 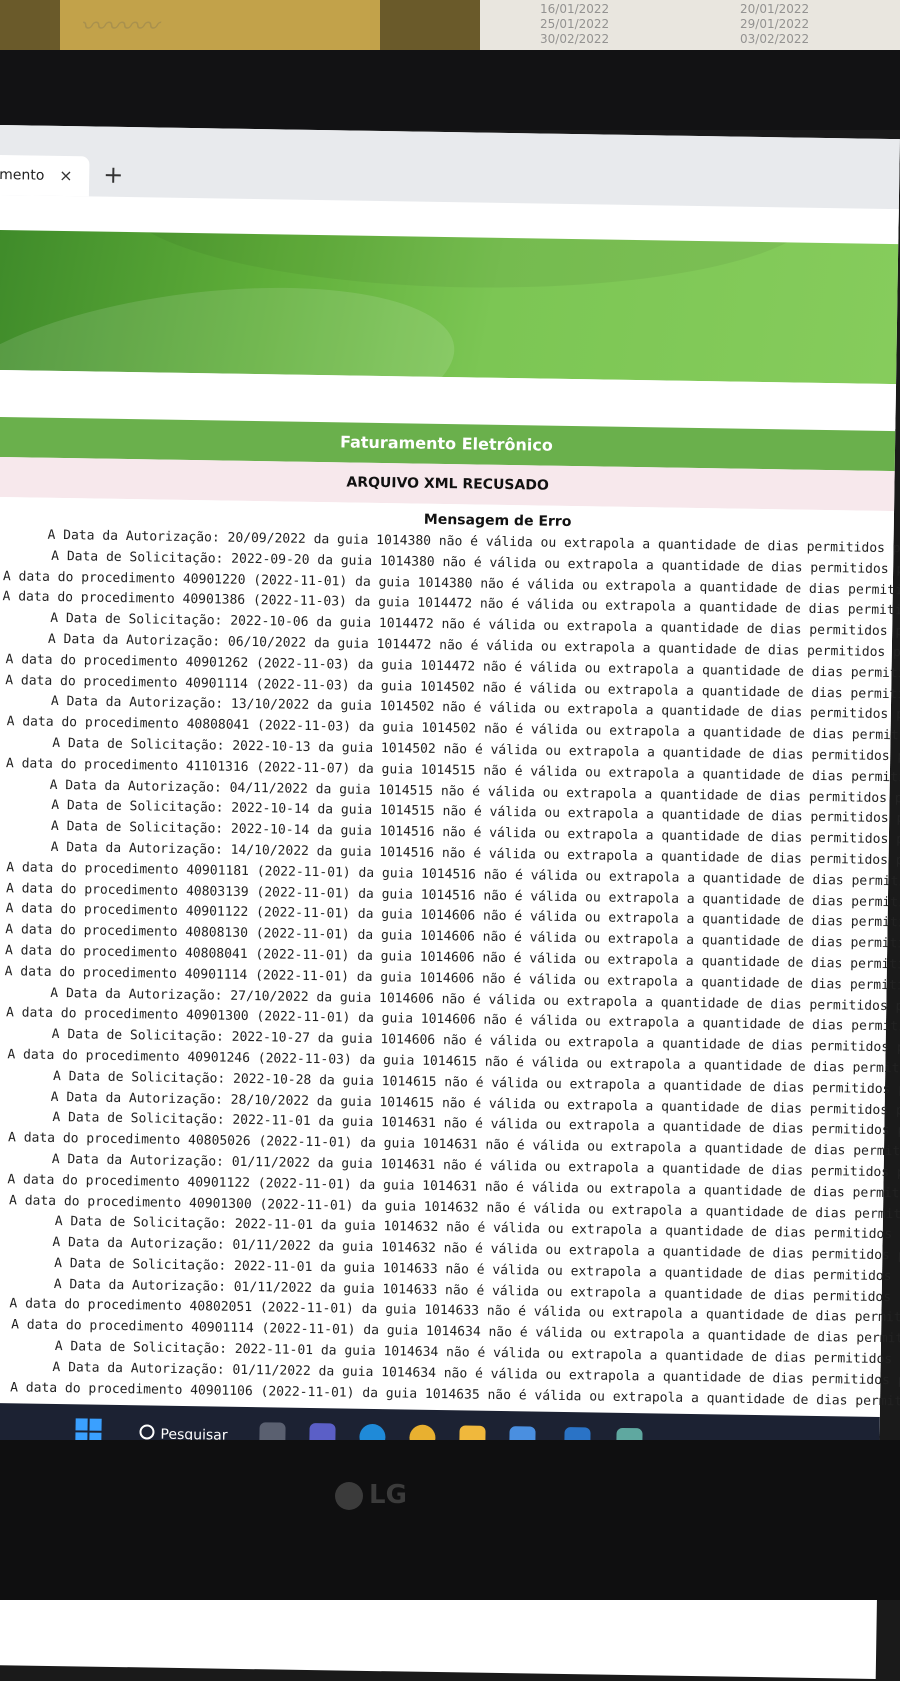 I want to click on paper-date: 20/01/2022, so click(x=775, y=9).